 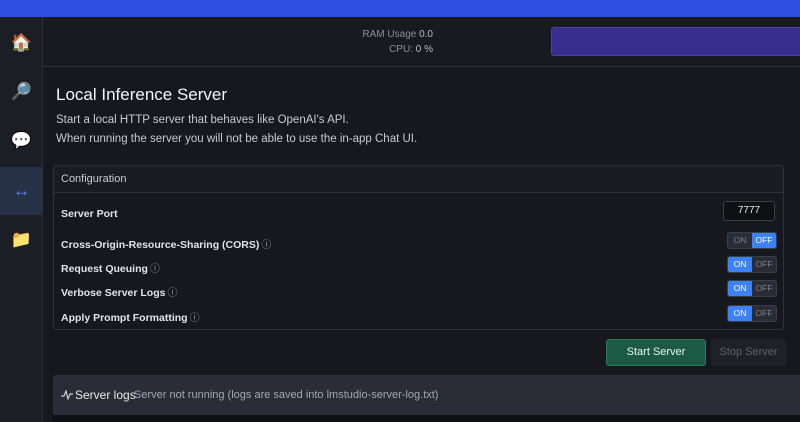 What do you see at coordinates (104, 269) in the screenshot?
I see `request-queuing-label: Request Queuing` at bounding box center [104, 269].